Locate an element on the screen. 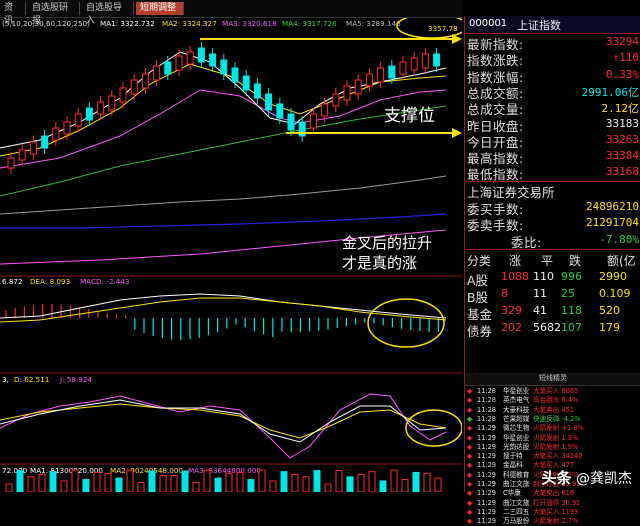 The image size is (640, 526). alert-stock: 曲江文旅 is located at coordinates (516, 502).